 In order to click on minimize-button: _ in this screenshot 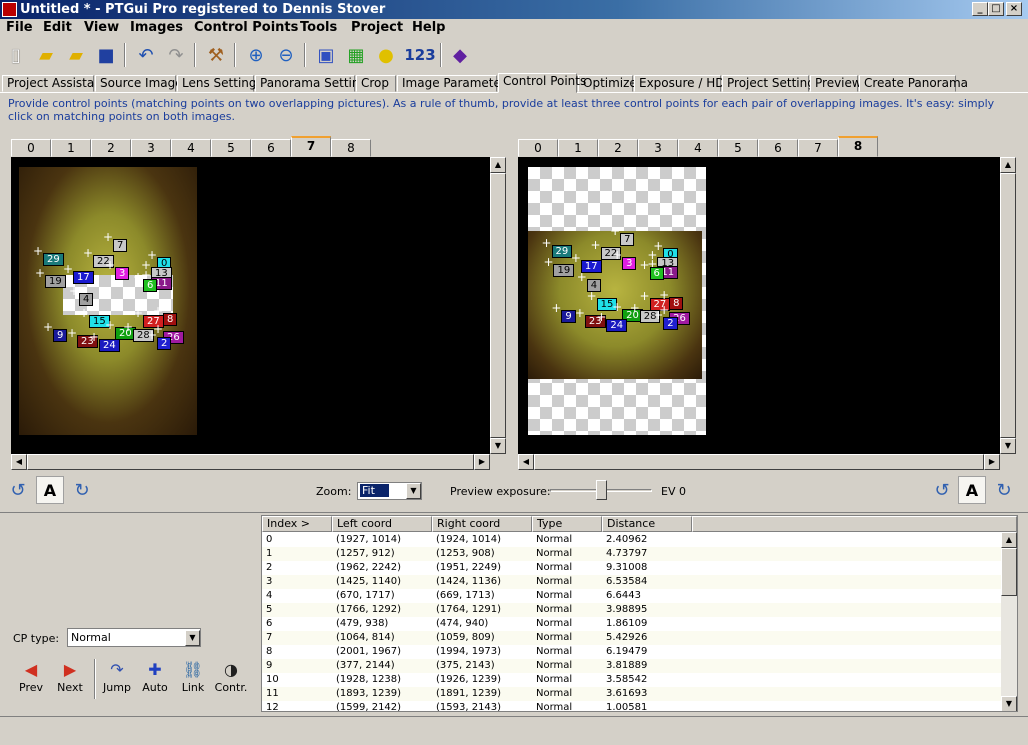, I will do `click(980, 9)`.